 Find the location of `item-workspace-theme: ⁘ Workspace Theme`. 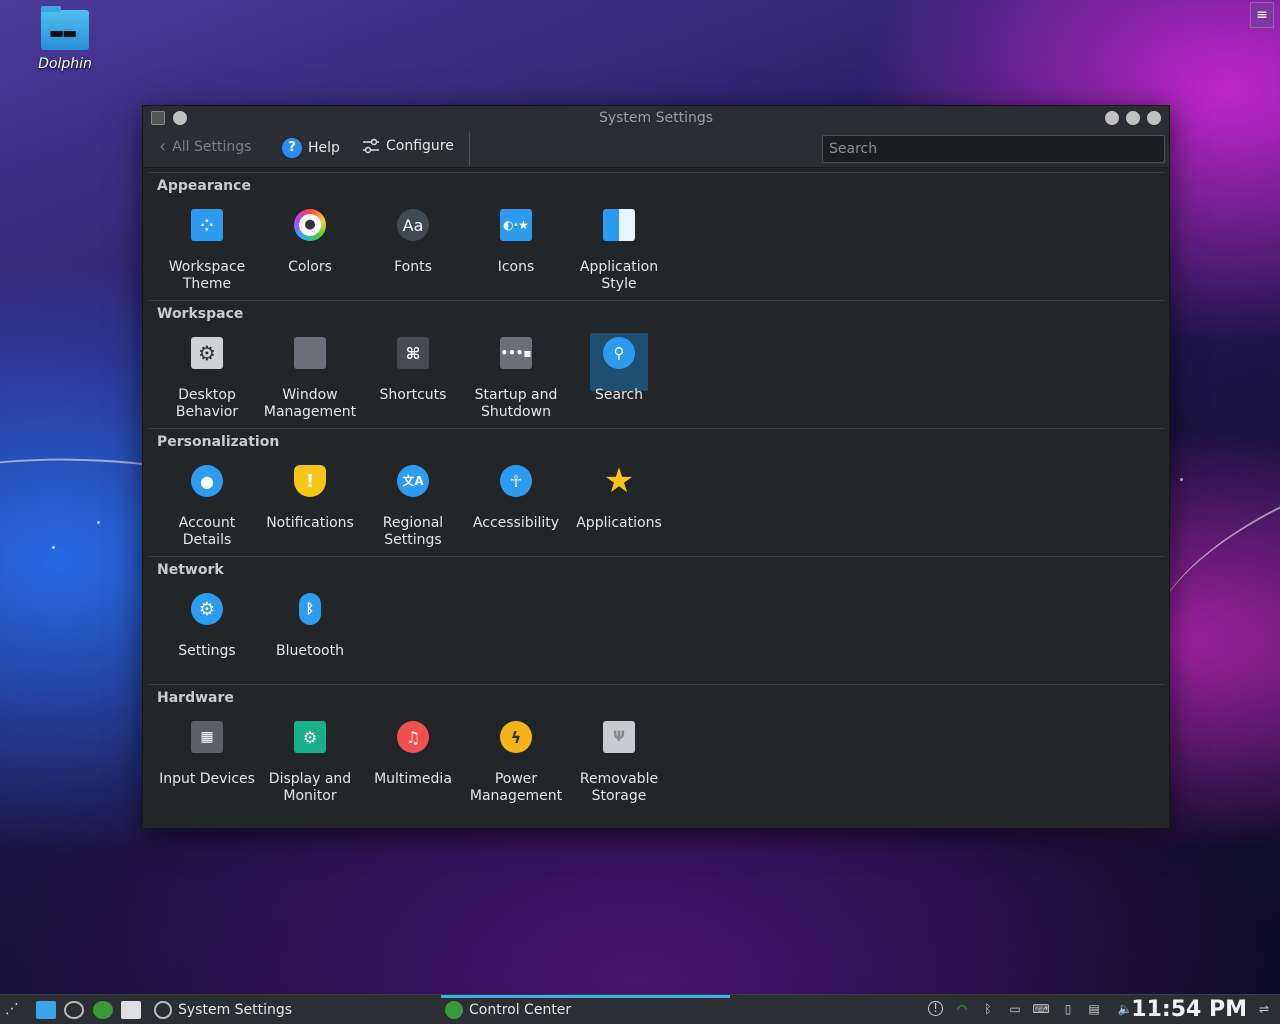

item-workspace-theme: ⁘ Workspace Theme is located at coordinates (207, 249).